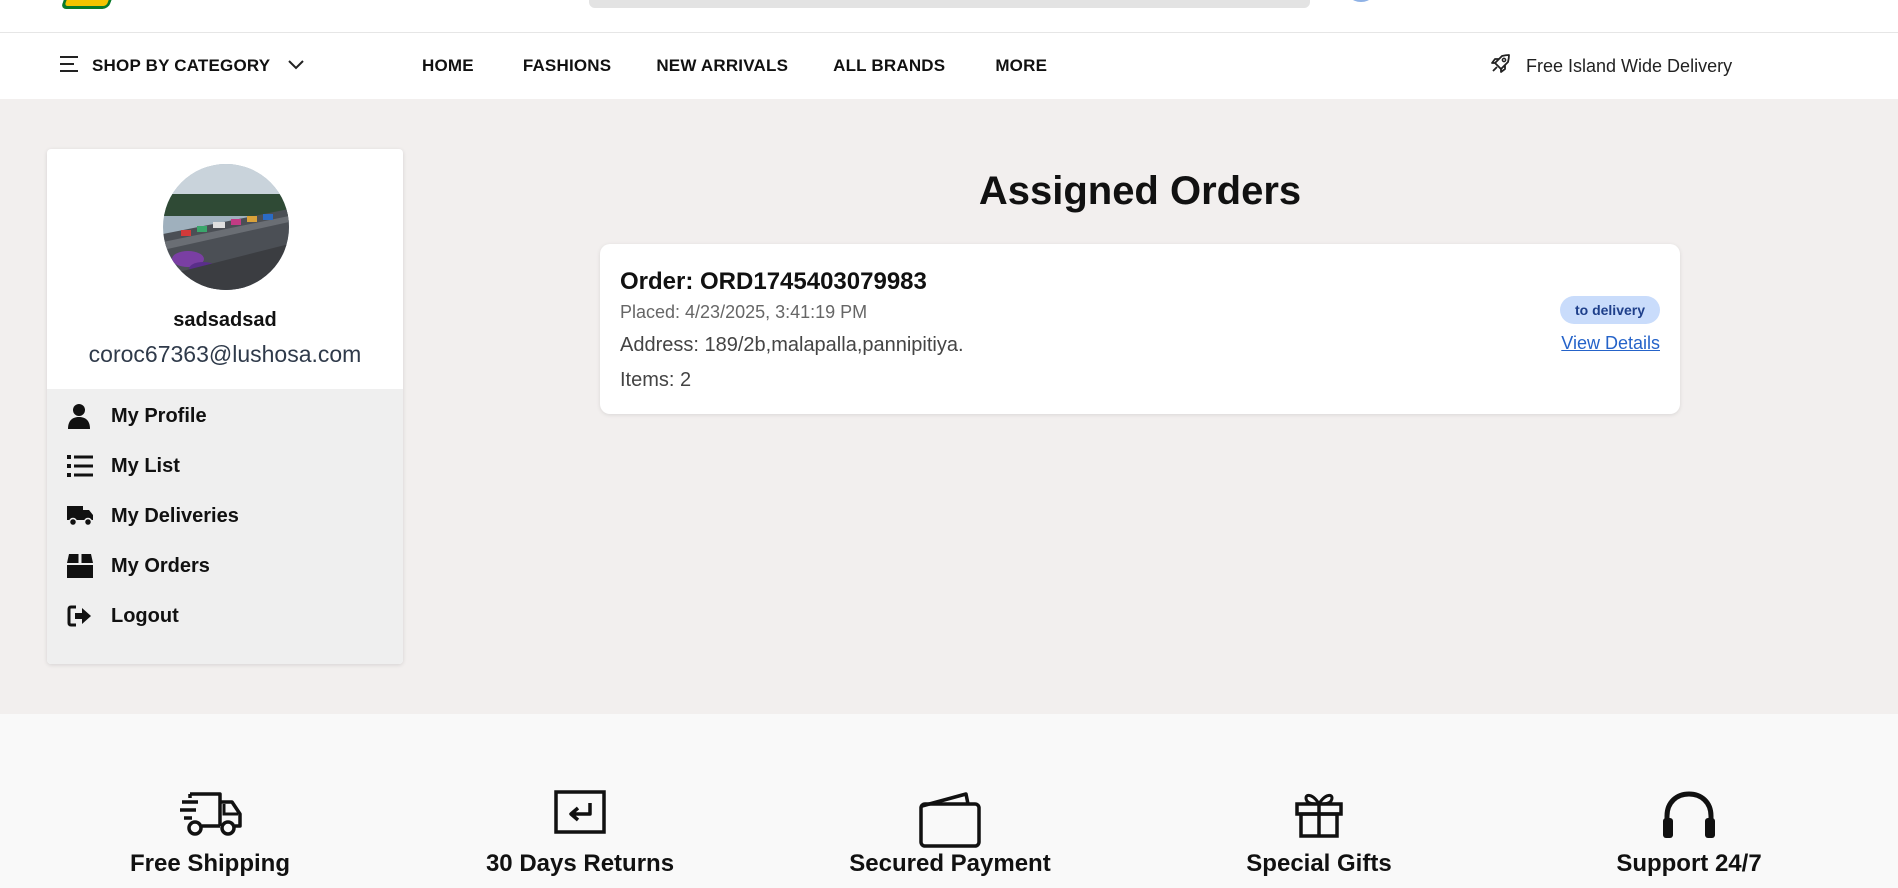 The width and height of the screenshot is (1898, 888). I want to click on menu-item-my-deliveries: My Deliveries, so click(225, 516).